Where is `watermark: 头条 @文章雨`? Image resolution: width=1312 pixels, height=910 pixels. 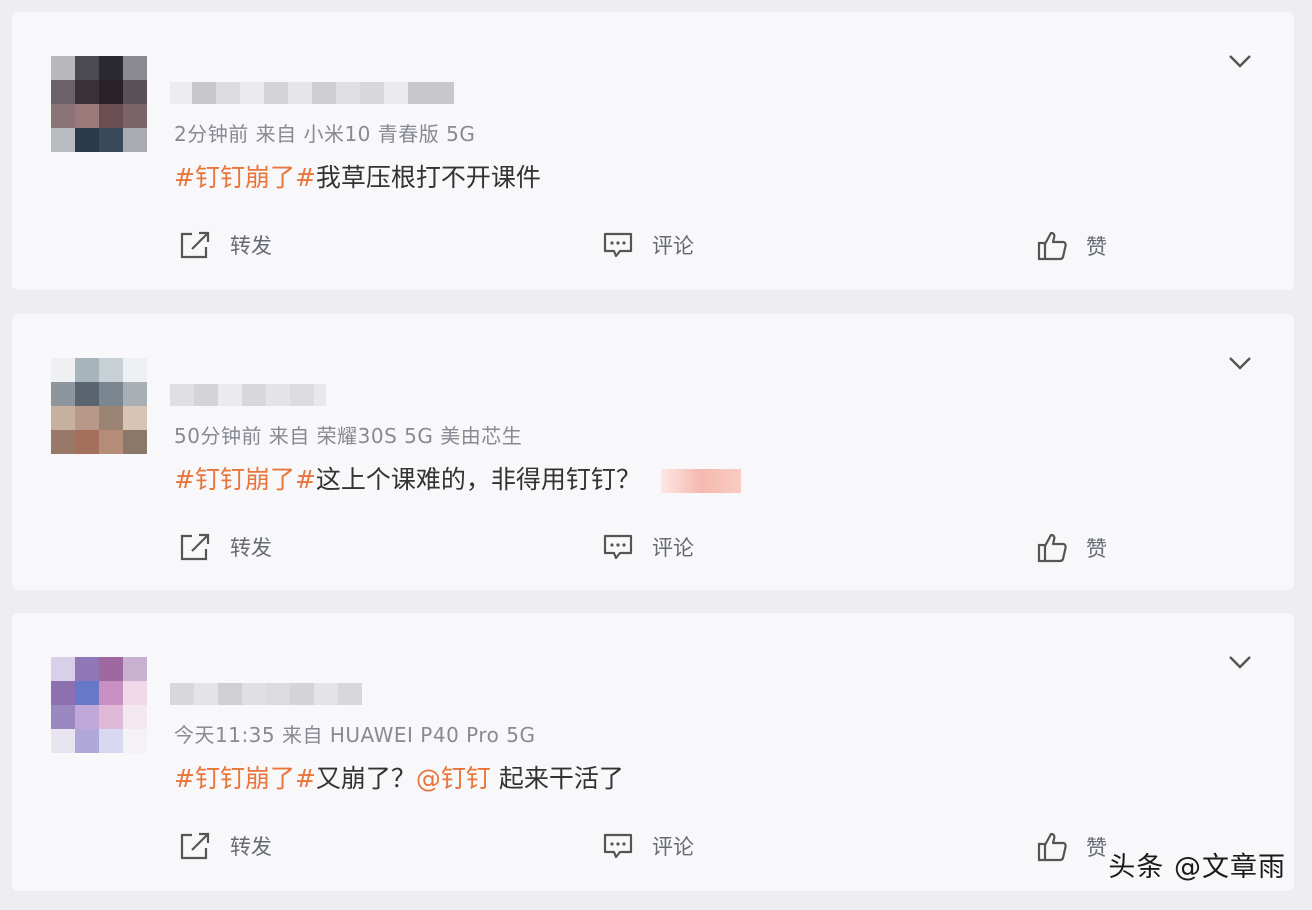 watermark: 头条 @文章雨 is located at coordinates (1197, 867).